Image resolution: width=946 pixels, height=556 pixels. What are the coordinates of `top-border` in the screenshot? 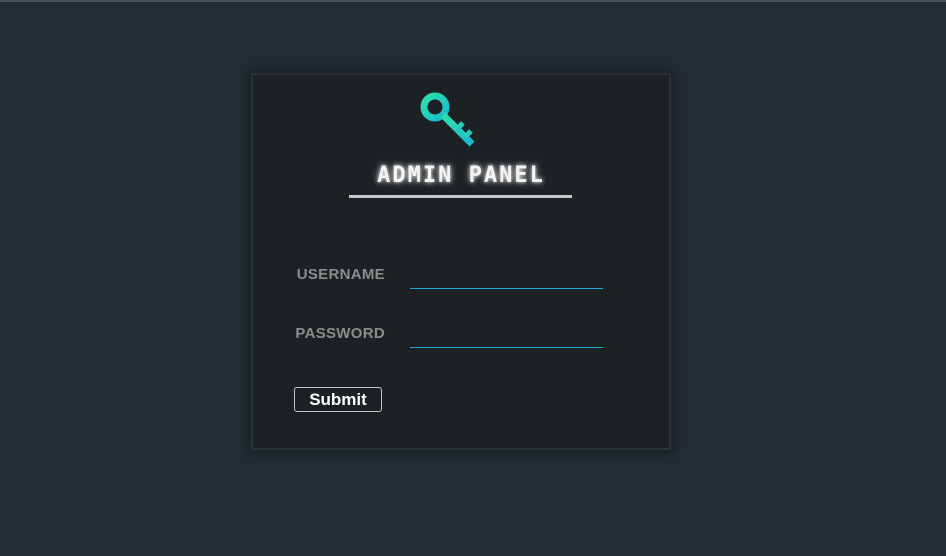 It's located at (473, 1).